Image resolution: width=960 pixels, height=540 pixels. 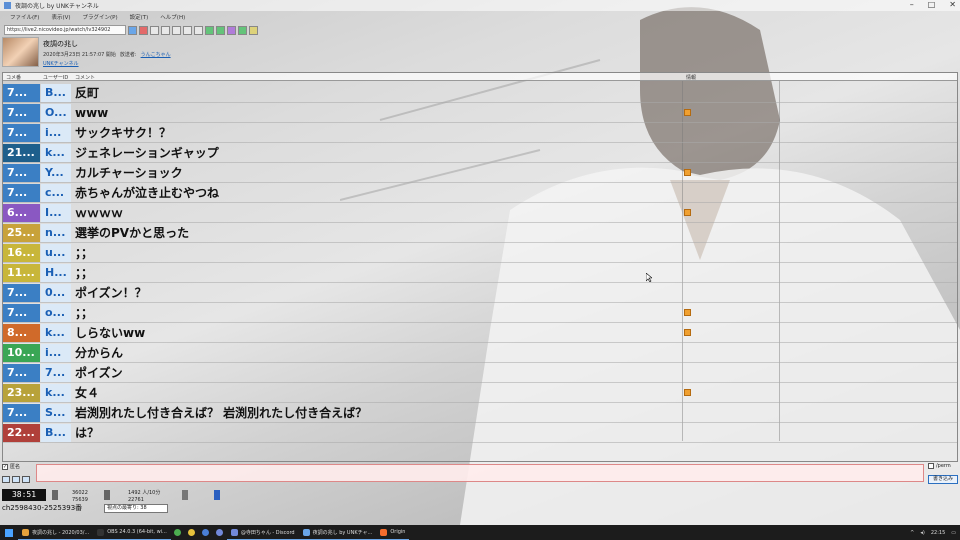 What do you see at coordinates (480, 173) in the screenshot?
I see `comment-row: 7... Y... カルチャーショック` at bounding box center [480, 173].